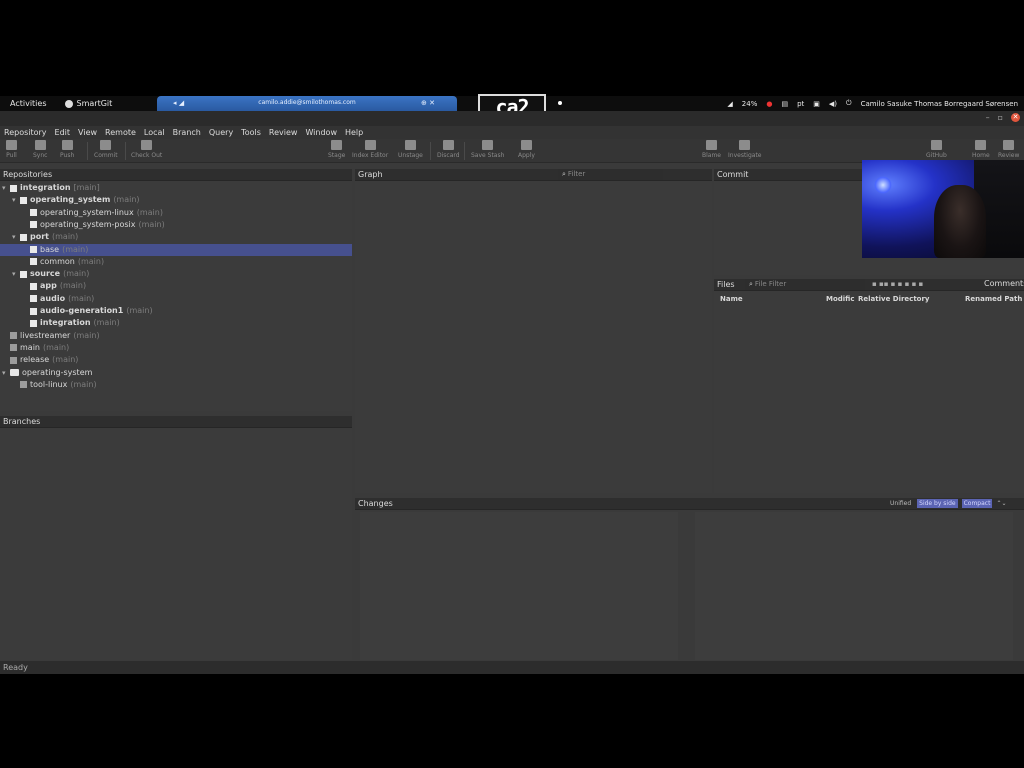 The image size is (1024, 768). Describe the element at coordinates (749, 103) in the screenshot. I see `battery-label: 24%` at that location.